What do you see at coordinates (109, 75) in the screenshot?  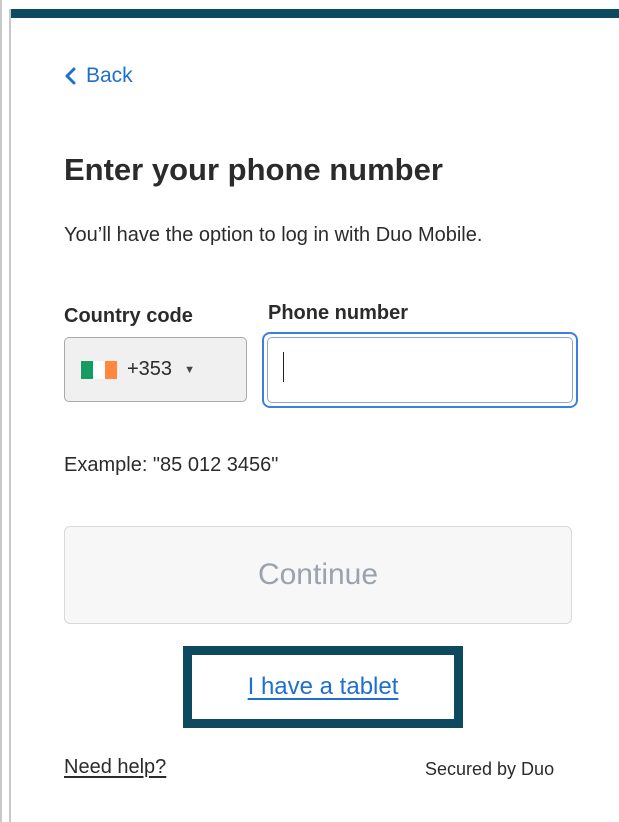 I see `back-label: Back` at bounding box center [109, 75].